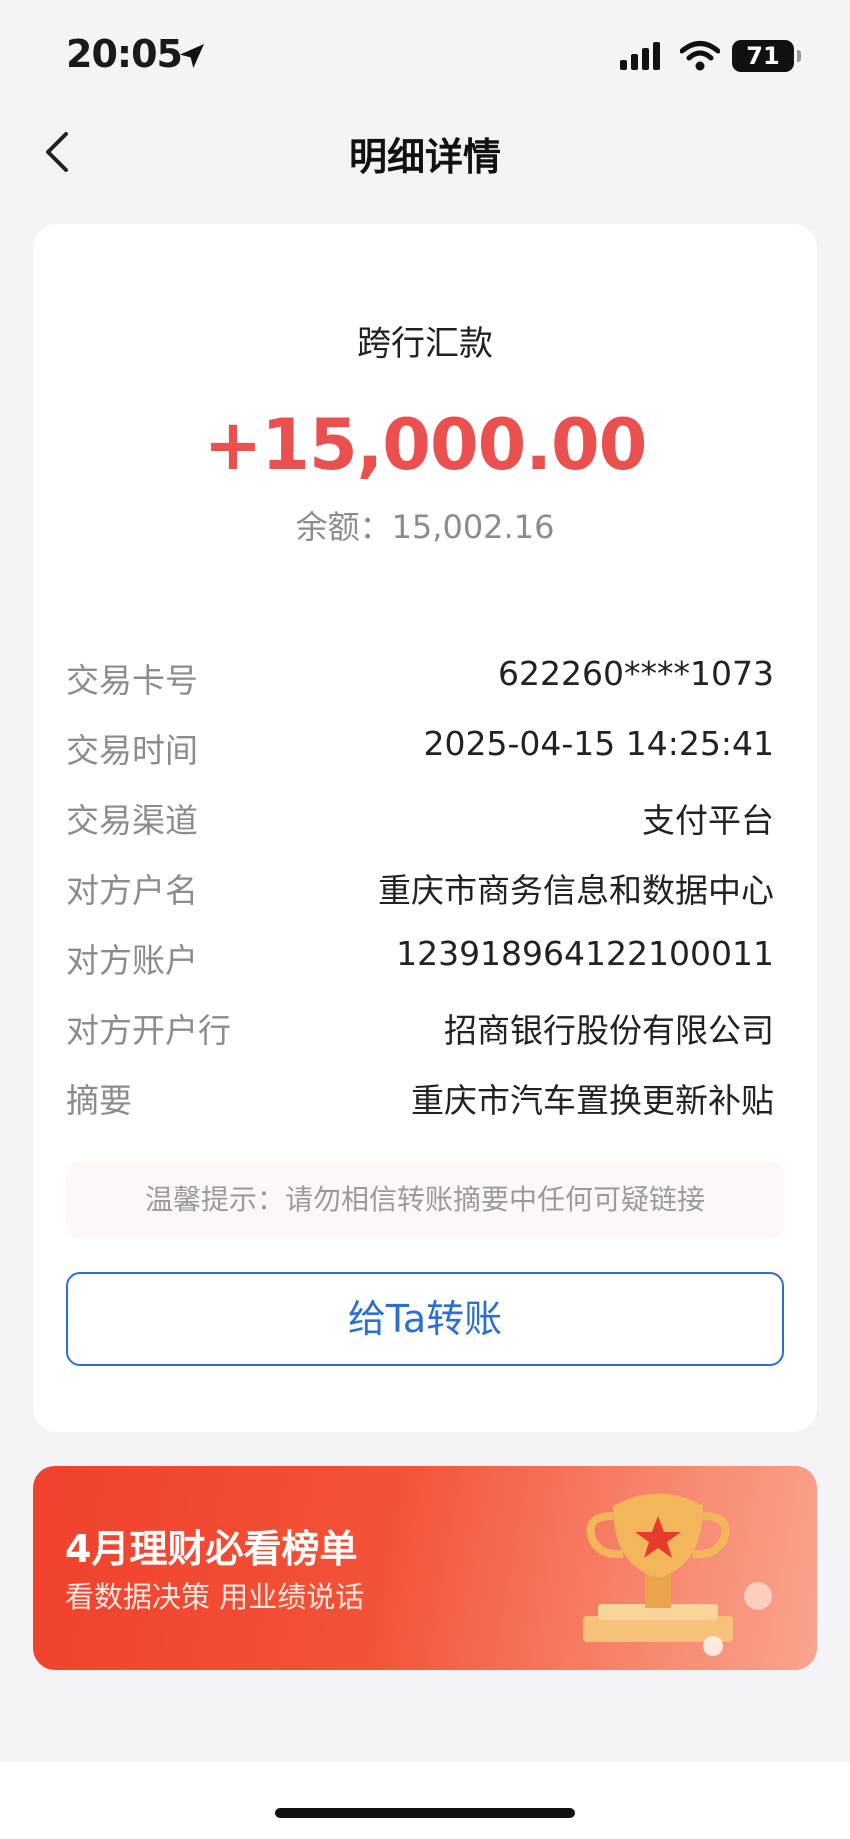 Image resolution: width=850 pixels, height=1839 pixels. Describe the element at coordinates (425, 1319) in the screenshot. I see `transfer-to-payee-button: 给Ta转账` at that location.